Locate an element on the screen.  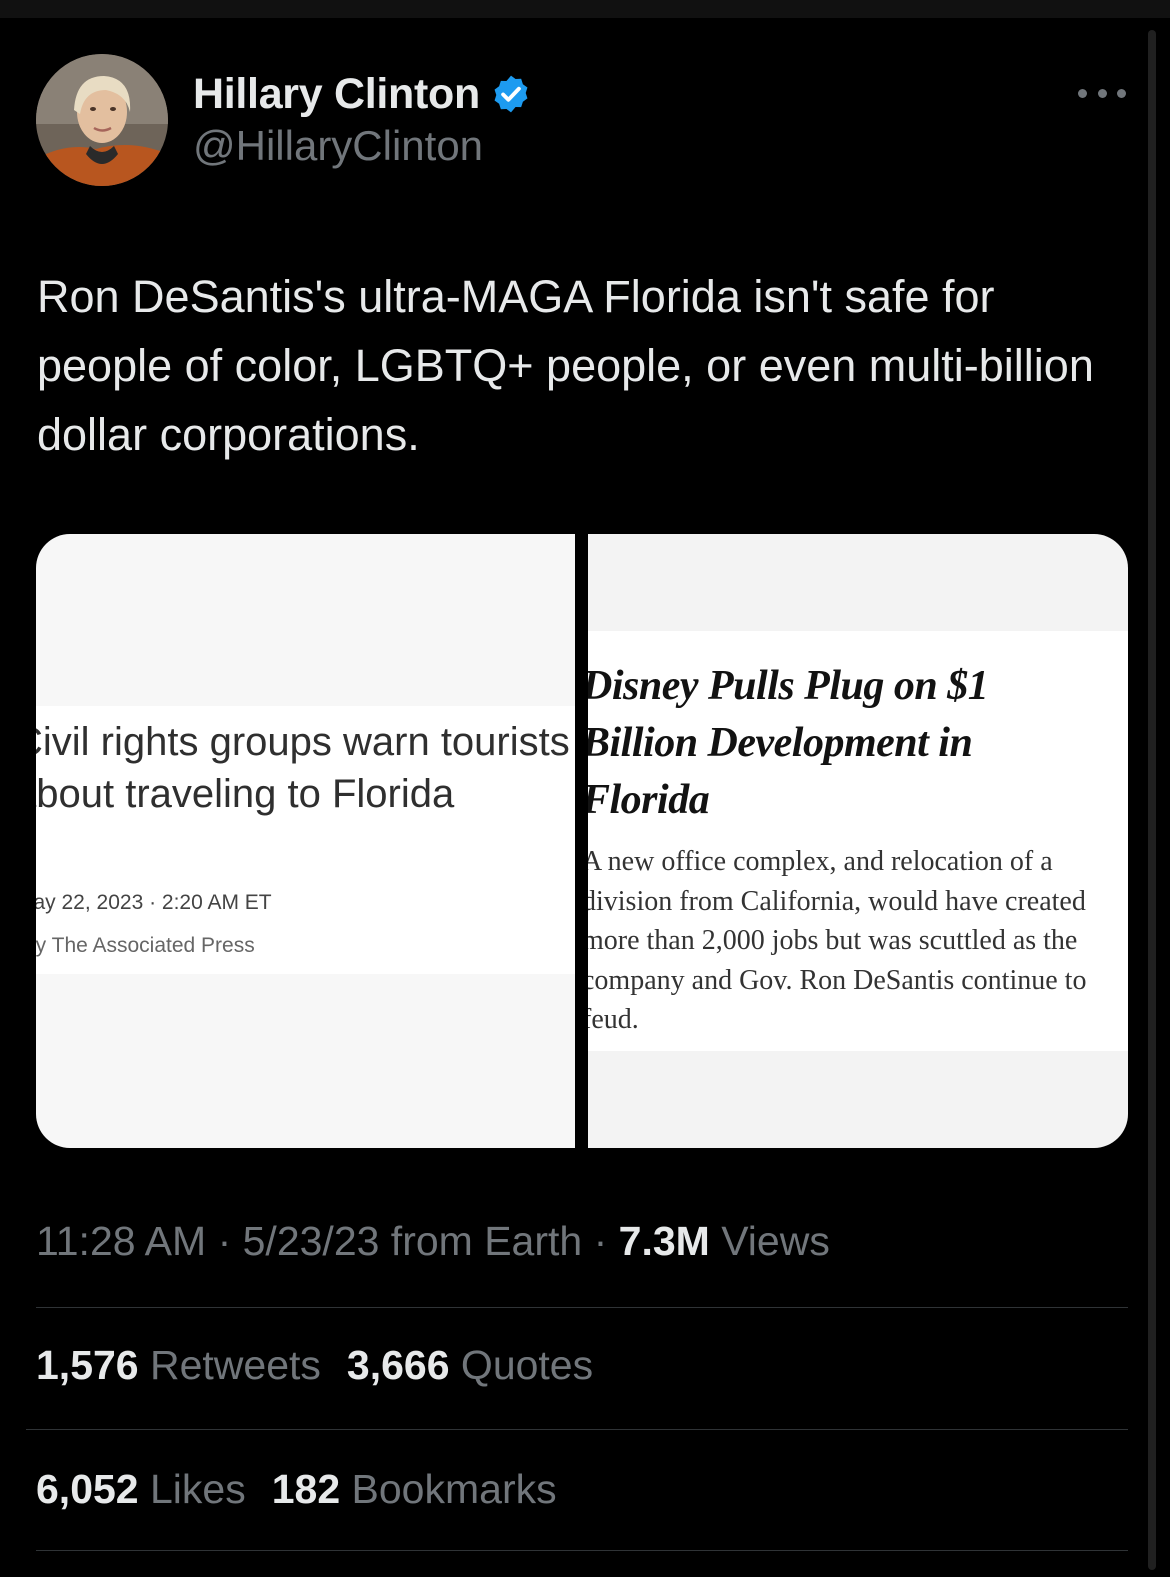
quotes-label: Quotes is located at coordinates (521, 1365).